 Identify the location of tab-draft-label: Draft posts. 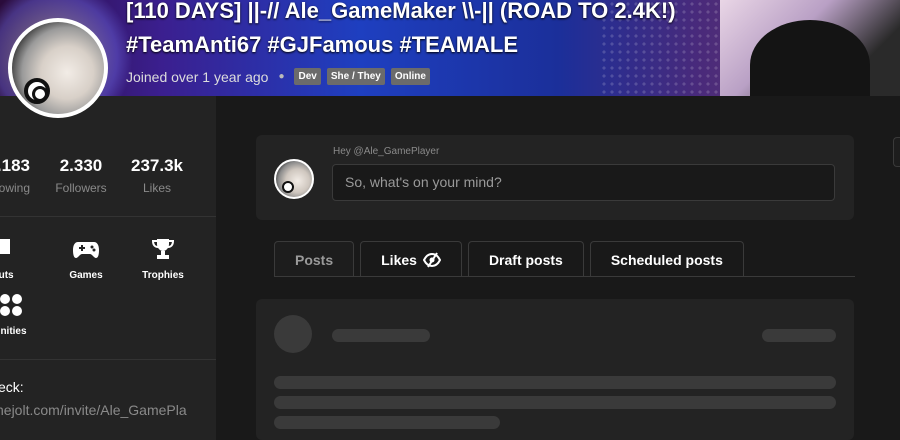
(525, 259).